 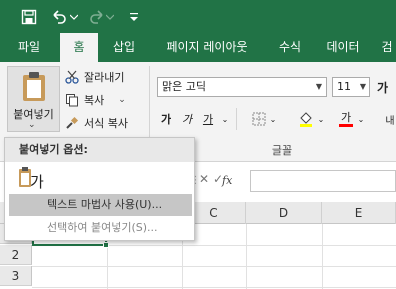 What do you see at coordinates (187, 119) in the screenshot?
I see `italic-button: 가` at bounding box center [187, 119].